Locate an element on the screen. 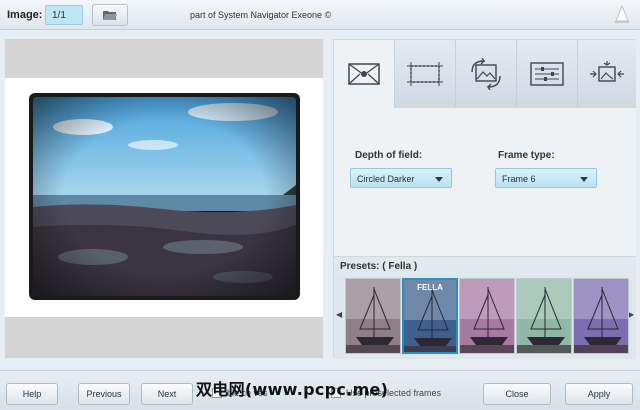 This screenshot has width=640, height=410. previous-button: Previous is located at coordinates (104, 394).